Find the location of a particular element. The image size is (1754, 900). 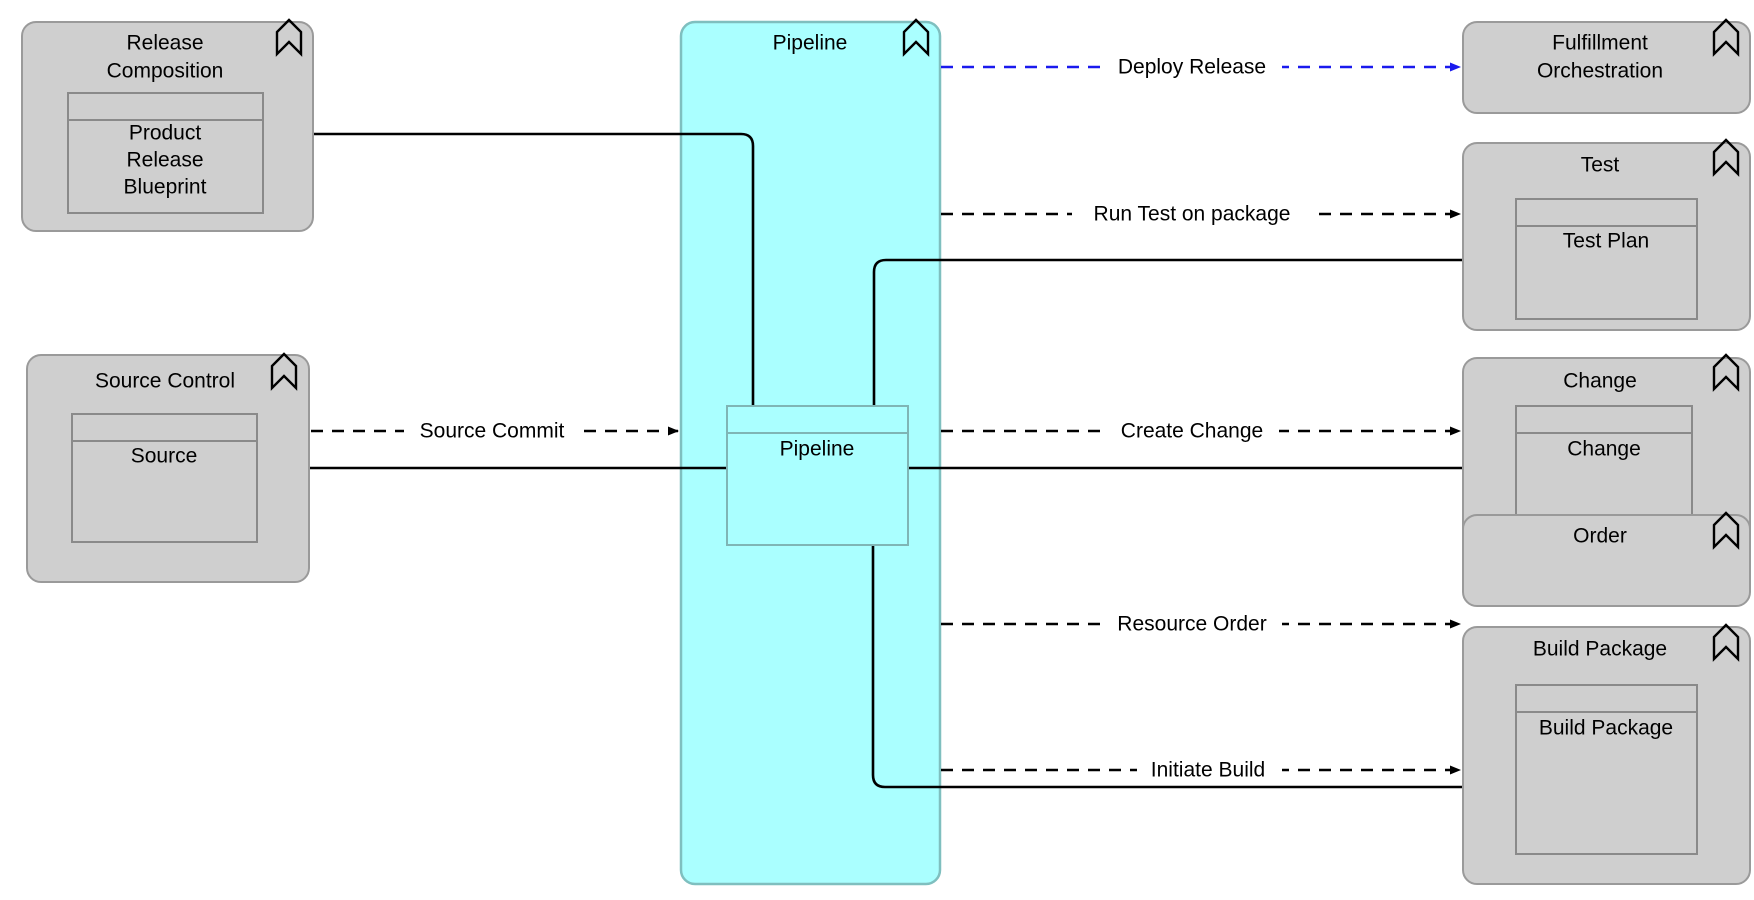

node-release-composition-label-line2: Composition is located at coordinates (165, 71).